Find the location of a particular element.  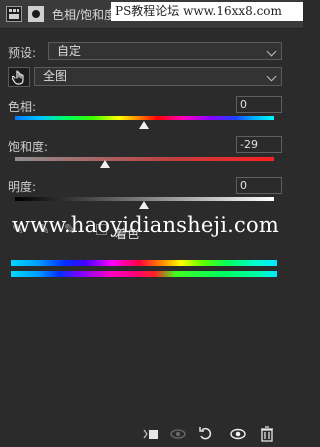

channel-value: 全图 is located at coordinates (55, 76).